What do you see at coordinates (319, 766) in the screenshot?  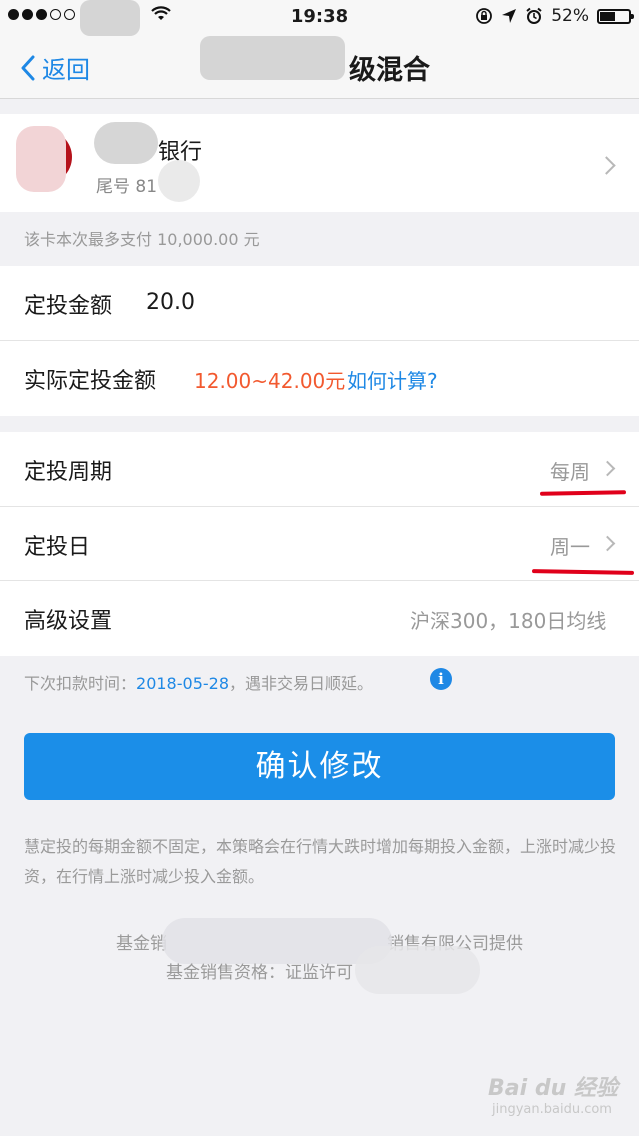 I see `confirm-modify-button: 确认修改` at bounding box center [319, 766].